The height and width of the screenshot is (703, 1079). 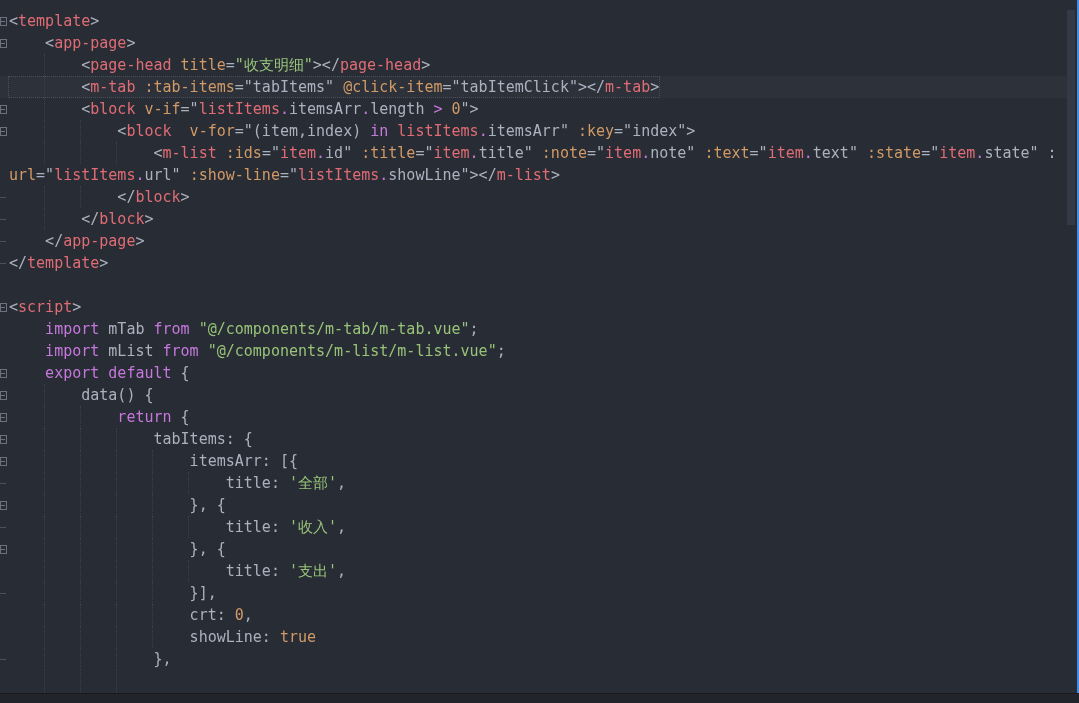 I want to click on code-line: import mTab from "@/components/m-tab/m-tab.vue";, so click(x=262, y=329).